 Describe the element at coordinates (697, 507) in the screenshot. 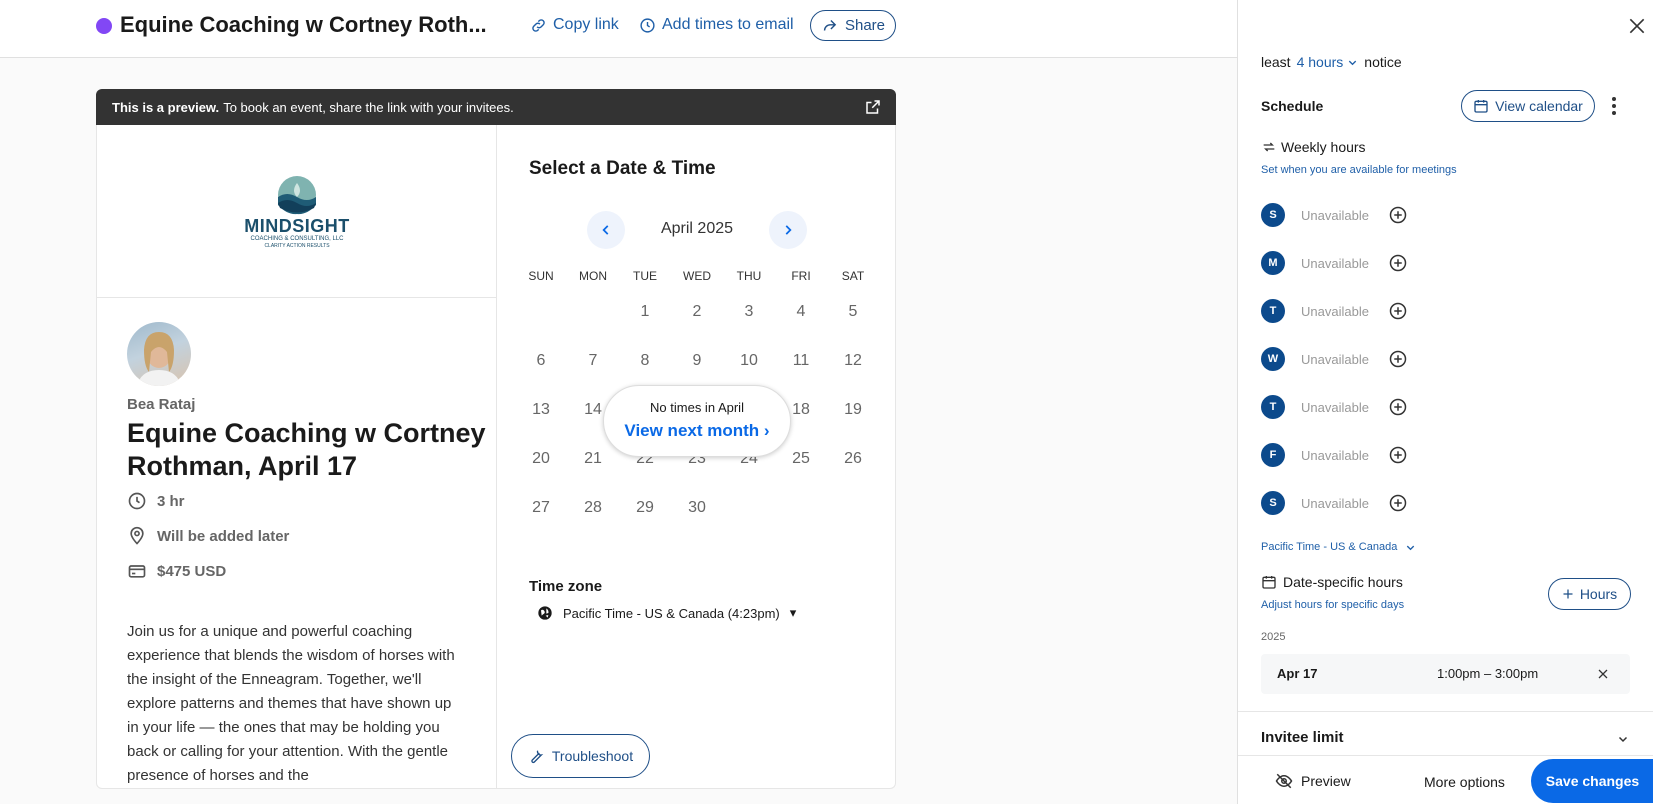

I see `calendar-day: 30` at that location.